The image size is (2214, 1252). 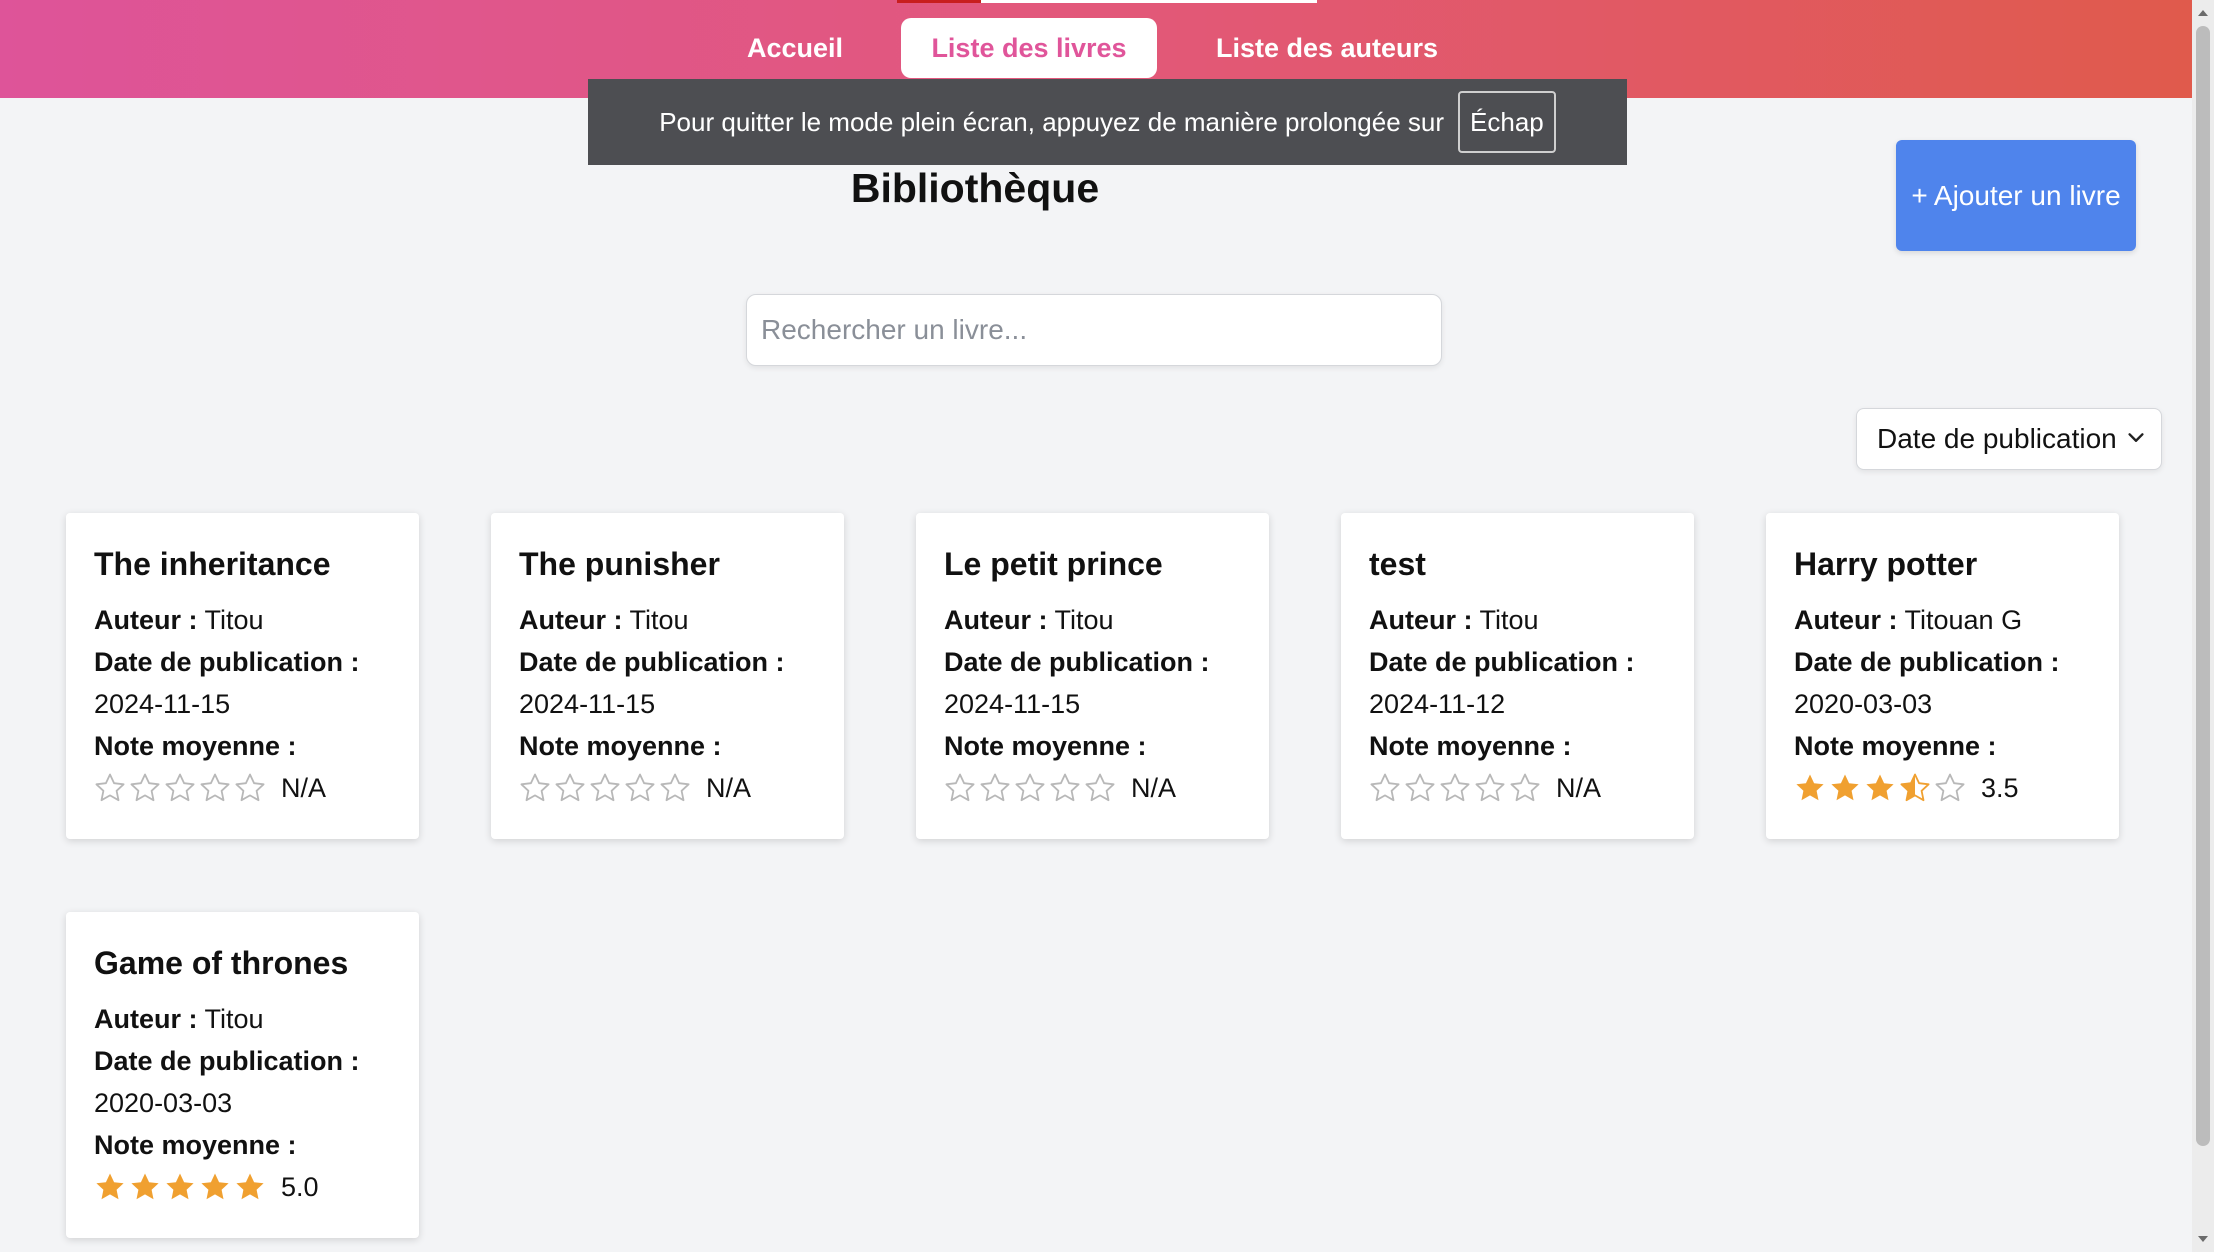 I want to click on nav-link-accueil: Accueil, so click(x=795, y=48).